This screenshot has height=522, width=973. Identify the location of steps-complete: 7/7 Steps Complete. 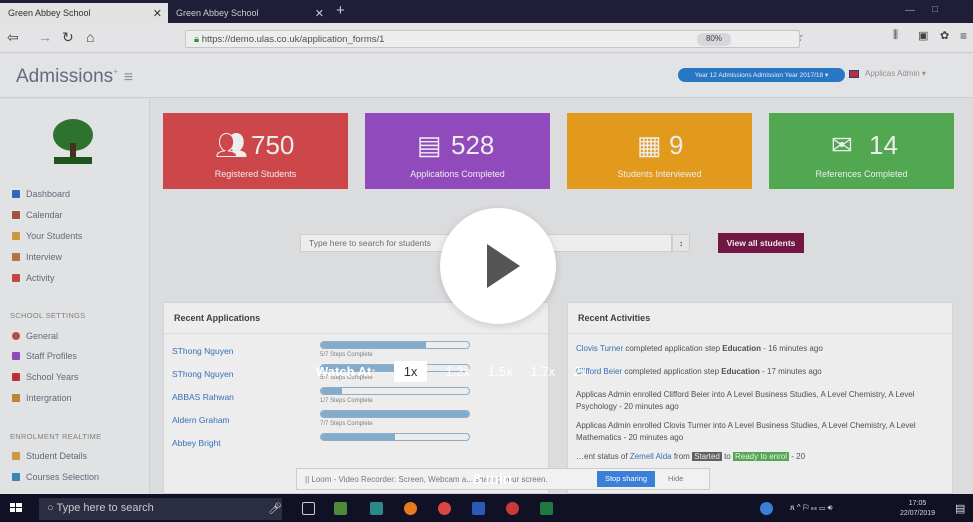
(346, 424).